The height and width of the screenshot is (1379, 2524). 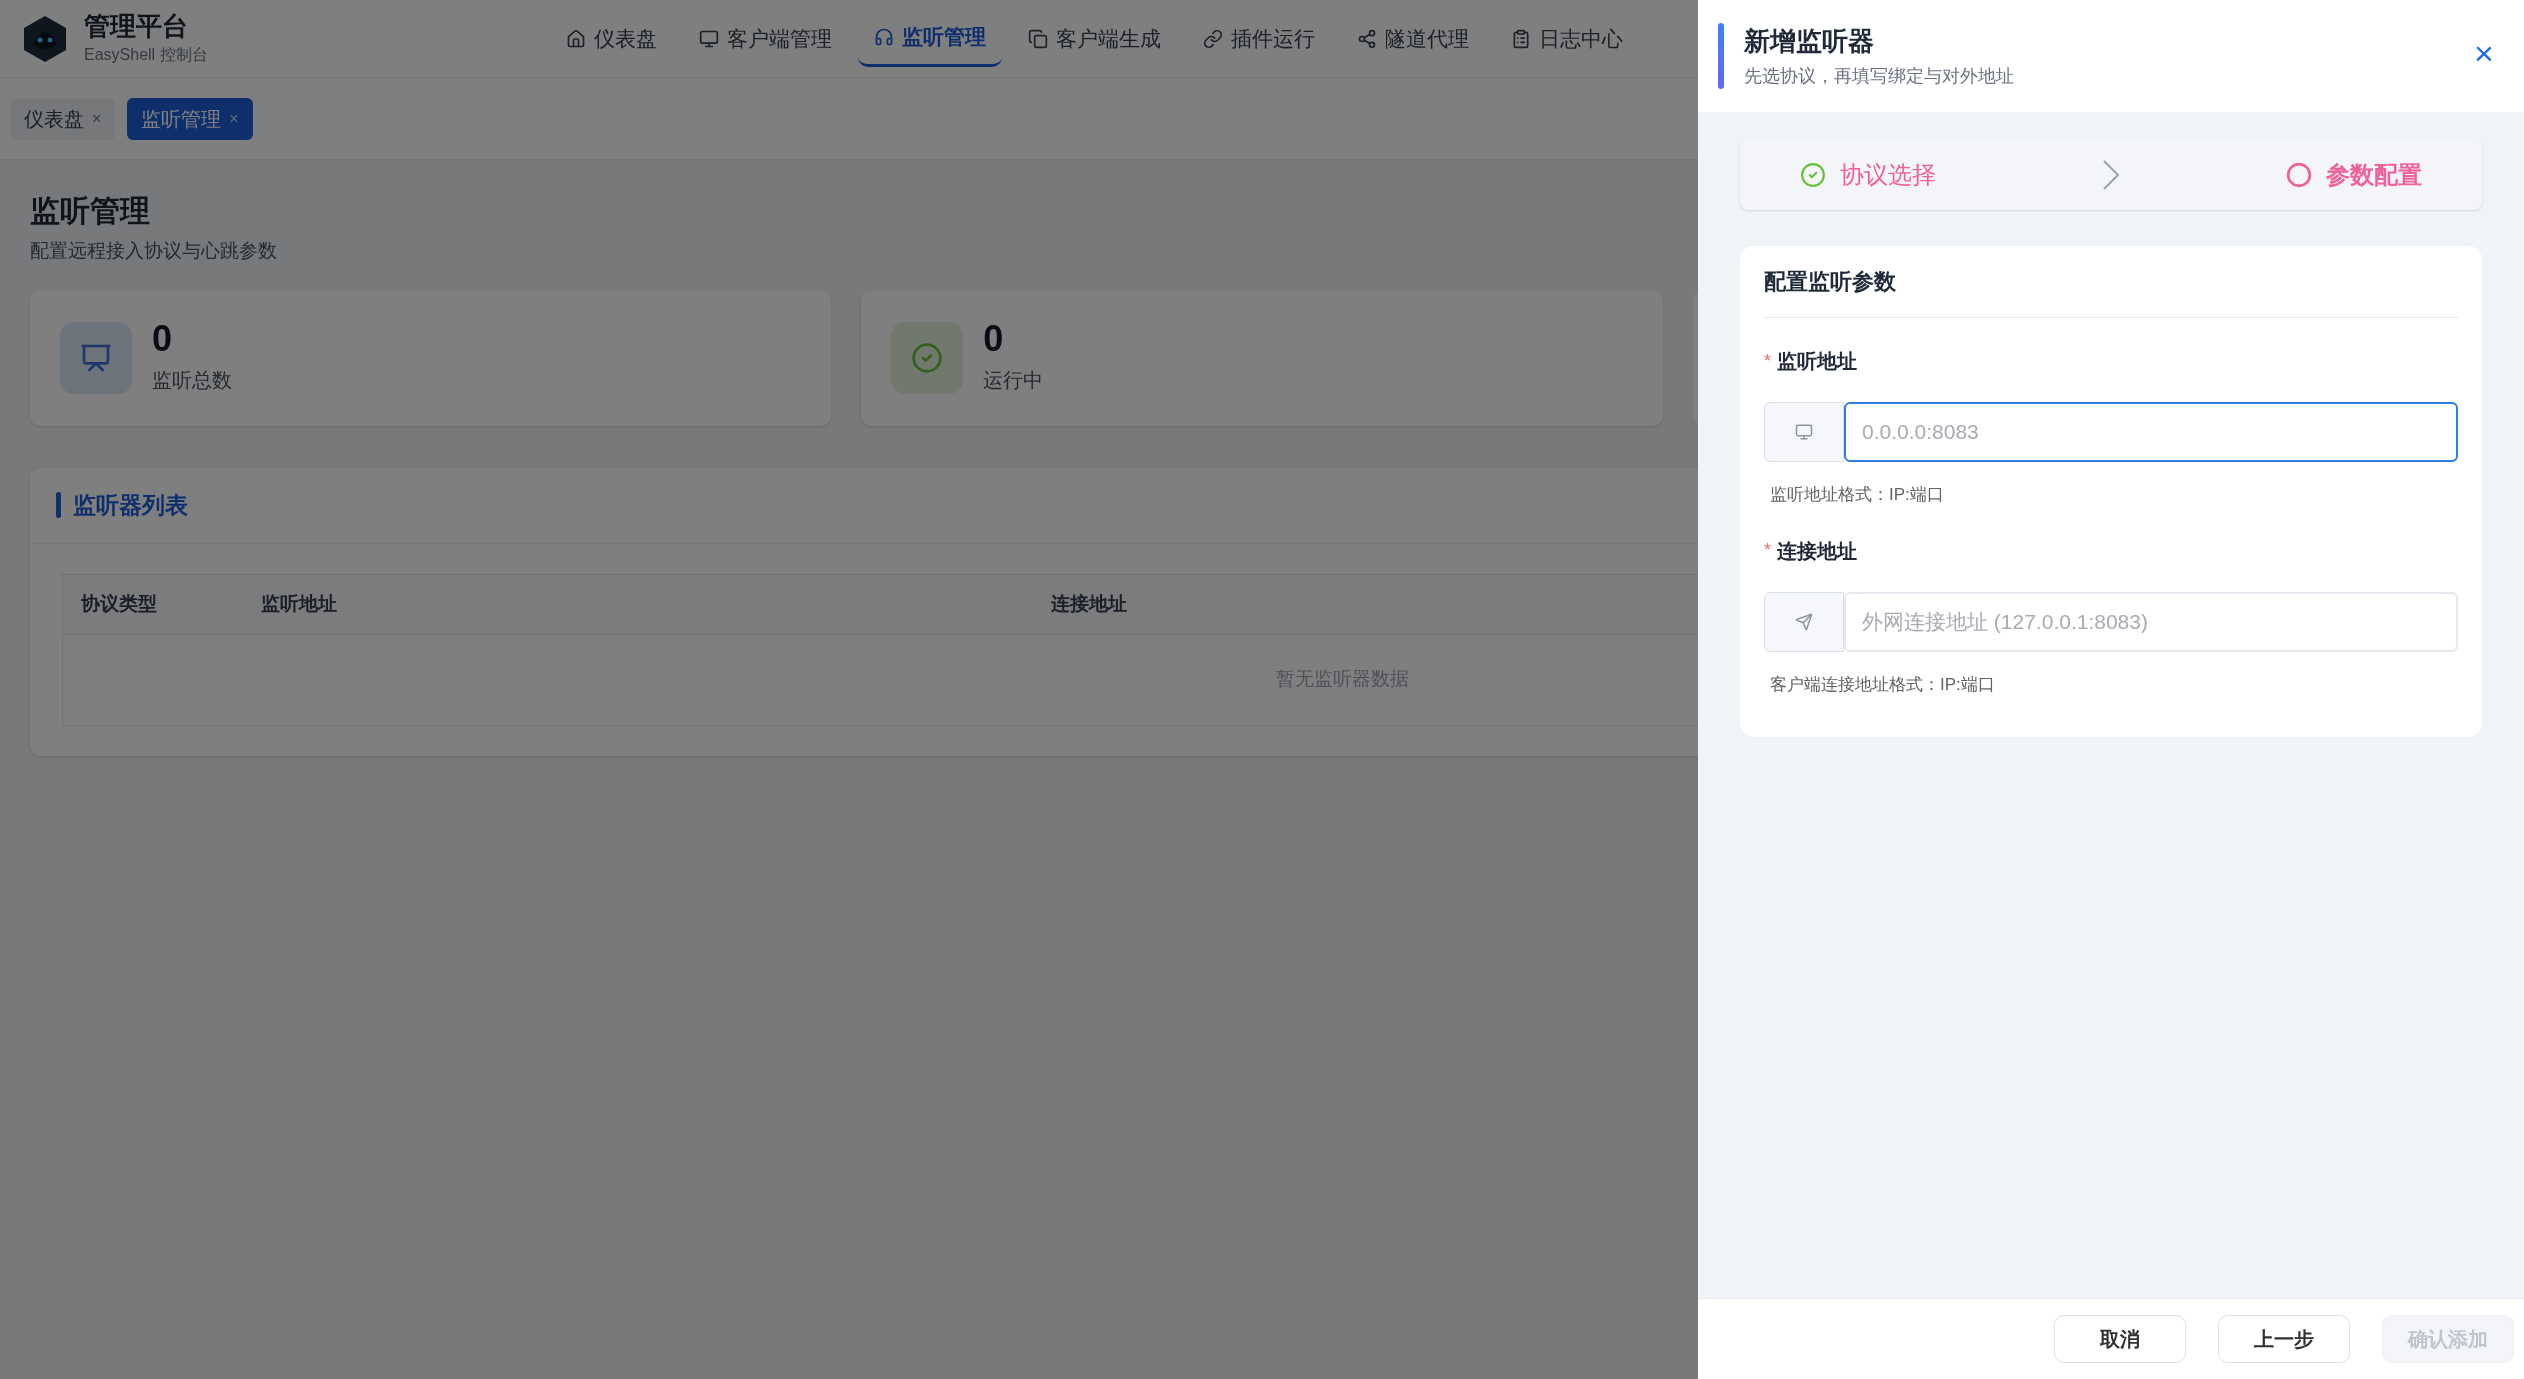 I want to click on field-hint: 监听地址格式：IP:端口, so click(x=1857, y=495).